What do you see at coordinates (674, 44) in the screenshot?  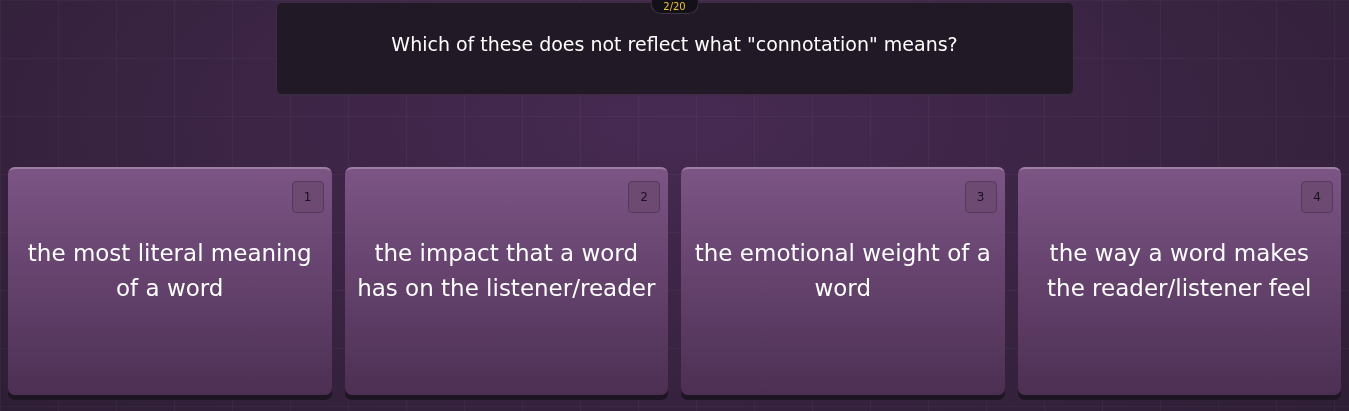 I see `question-text: Which of these does not reflect what "connotation" means?` at bounding box center [674, 44].